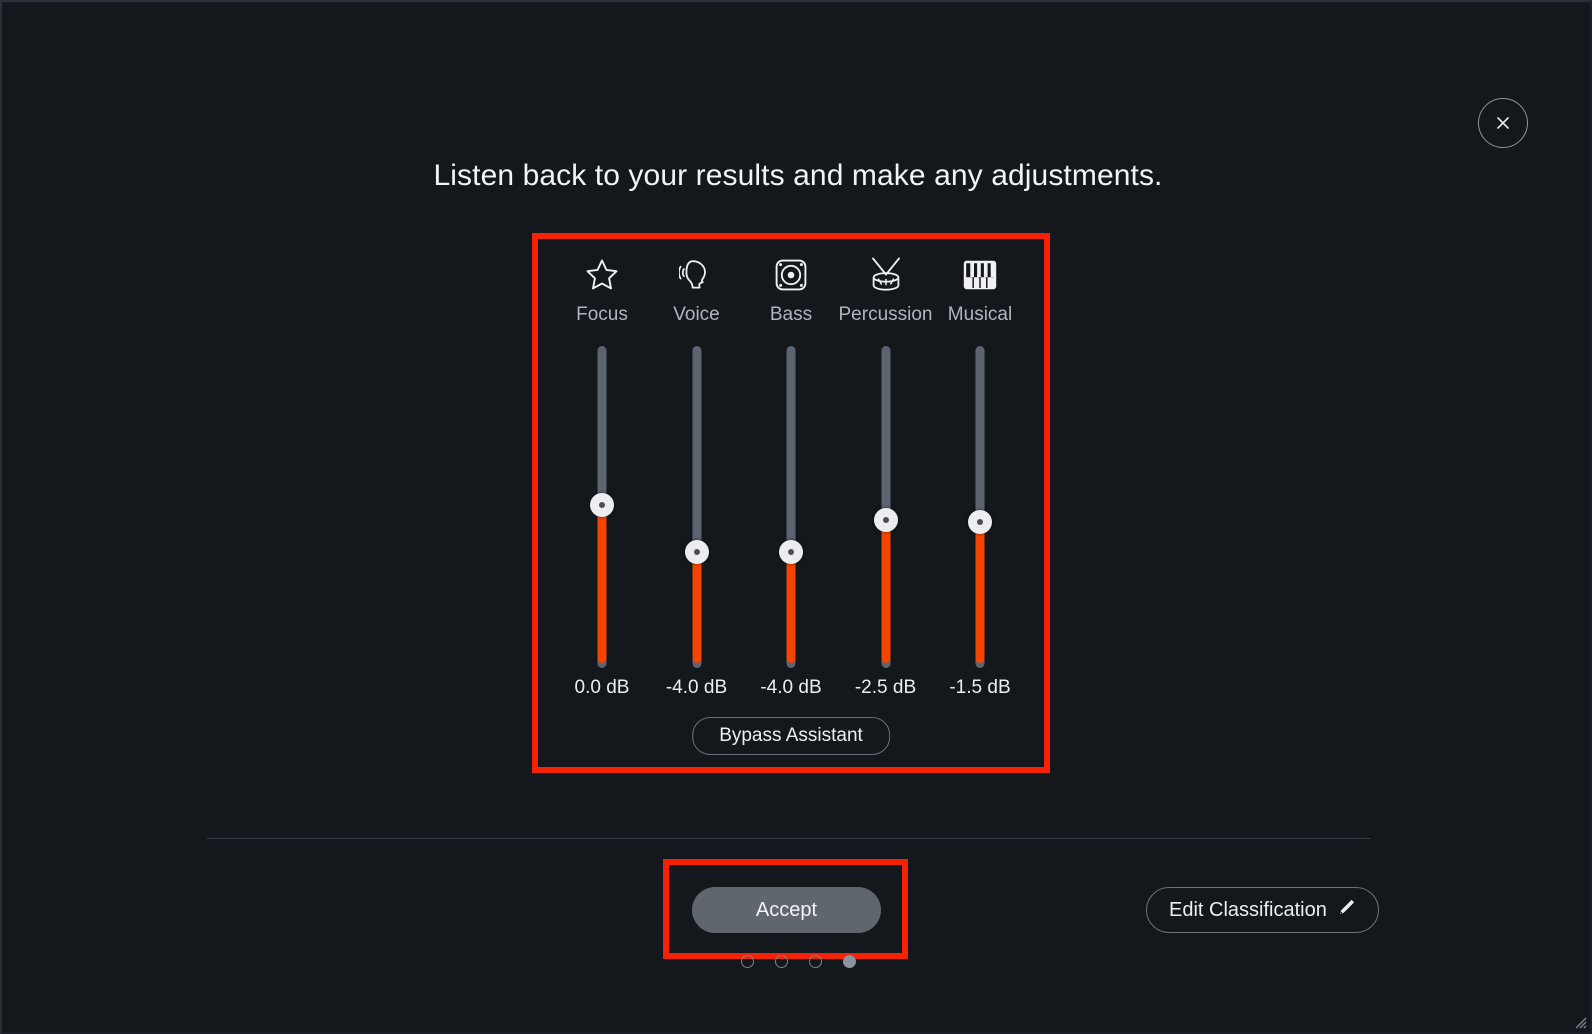 This screenshot has width=1592, height=1034. I want to click on channel-bass: Bass -4.0 dB, so click(791, 469).